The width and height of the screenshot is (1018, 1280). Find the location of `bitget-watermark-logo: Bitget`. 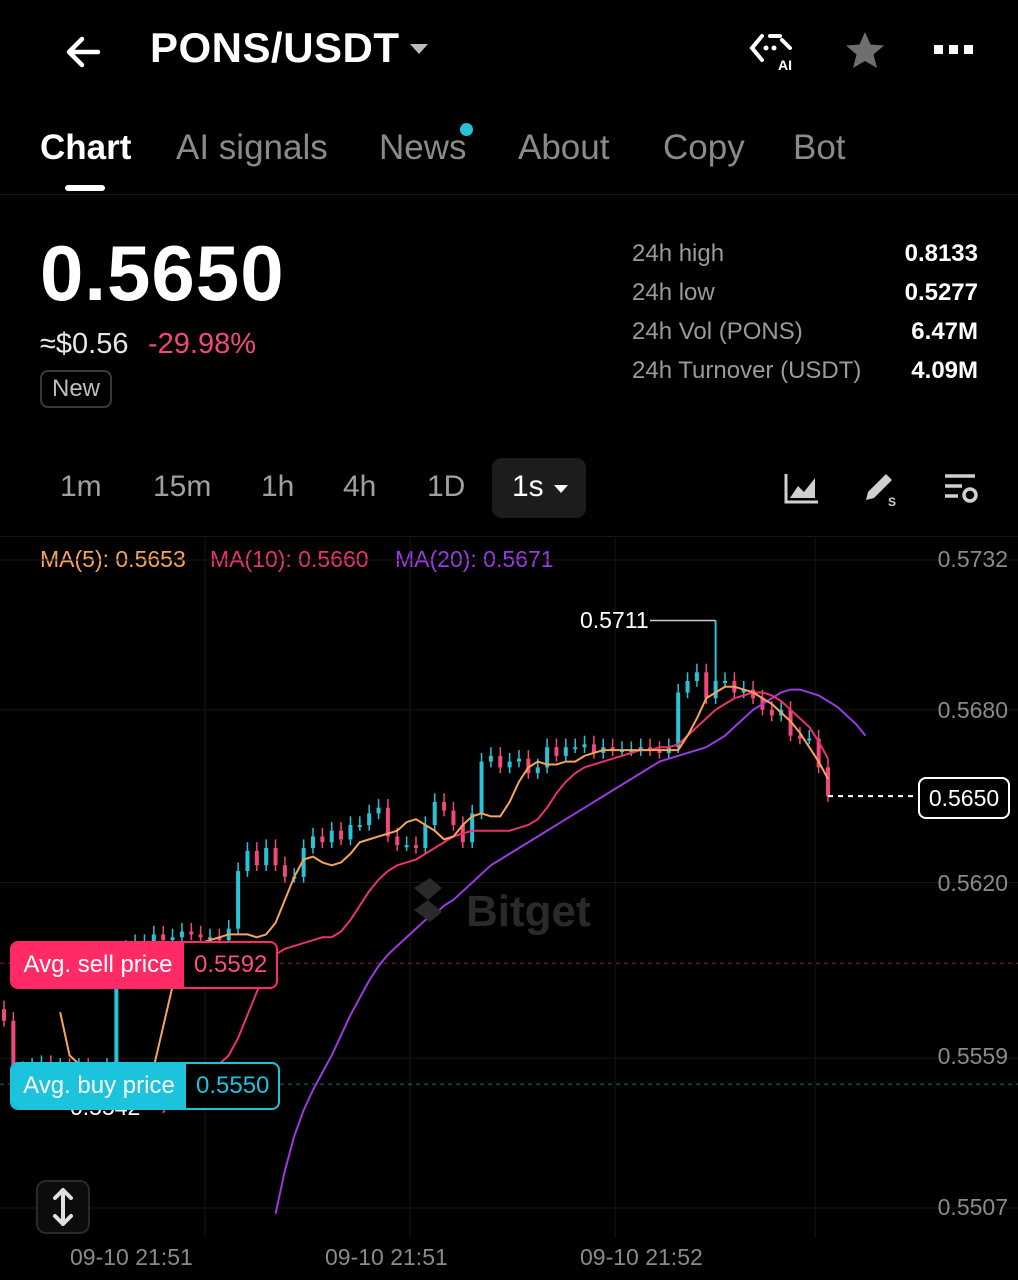

bitget-watermark-logo: Bitget is located at coordinates (502, 907).